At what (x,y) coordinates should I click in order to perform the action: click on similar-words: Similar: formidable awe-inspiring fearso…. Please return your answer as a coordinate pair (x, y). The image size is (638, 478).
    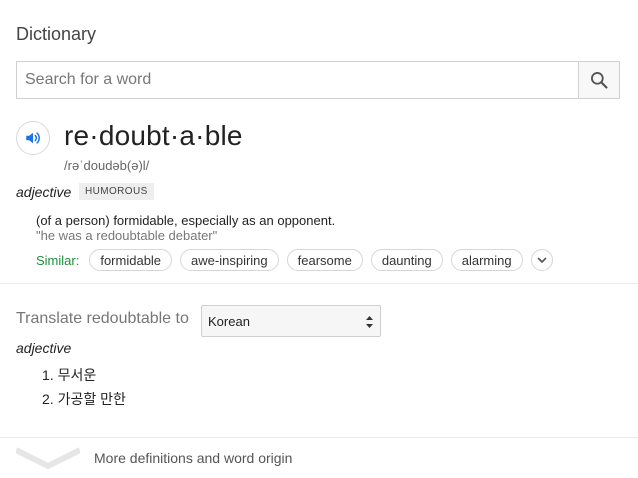
    Looking at the image, I should click on (294, 260).